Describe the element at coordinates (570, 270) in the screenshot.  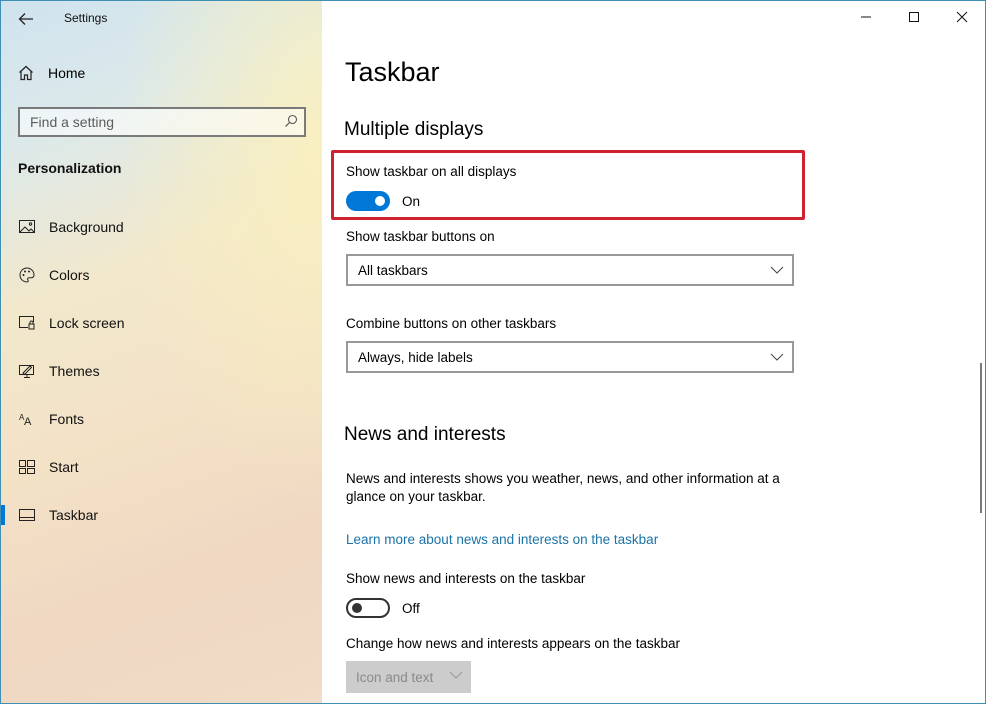
I see `buttons-on-dropdown: All taskbars` at that location.